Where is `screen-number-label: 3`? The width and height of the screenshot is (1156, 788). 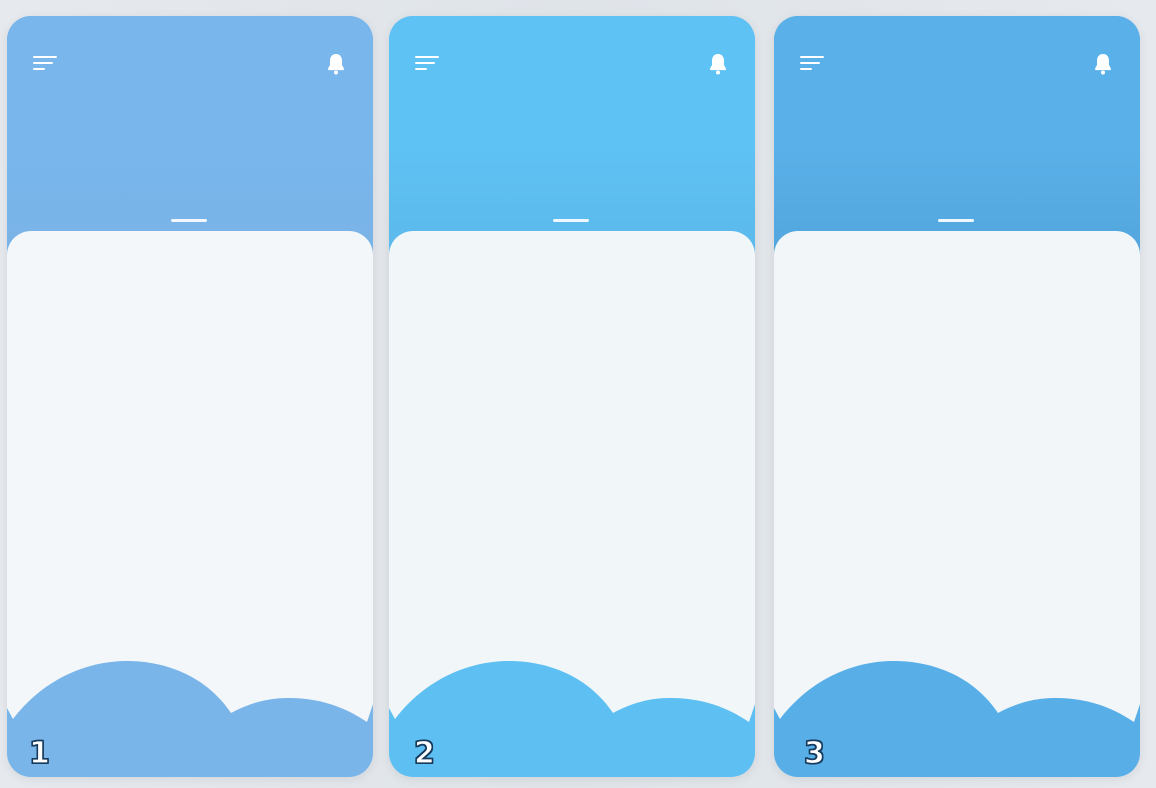 screen-number-label: 3 is located at coordinates (814, 753).